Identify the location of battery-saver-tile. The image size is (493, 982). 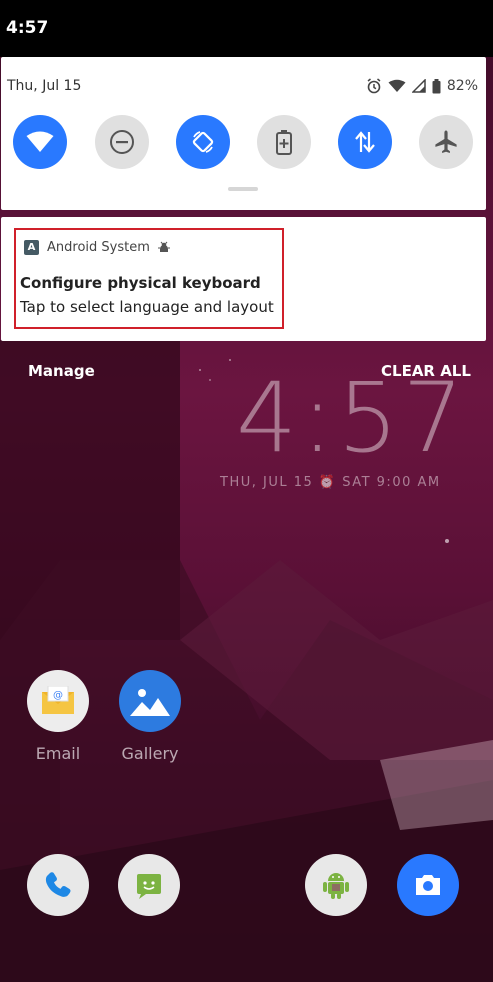
(284, 142).